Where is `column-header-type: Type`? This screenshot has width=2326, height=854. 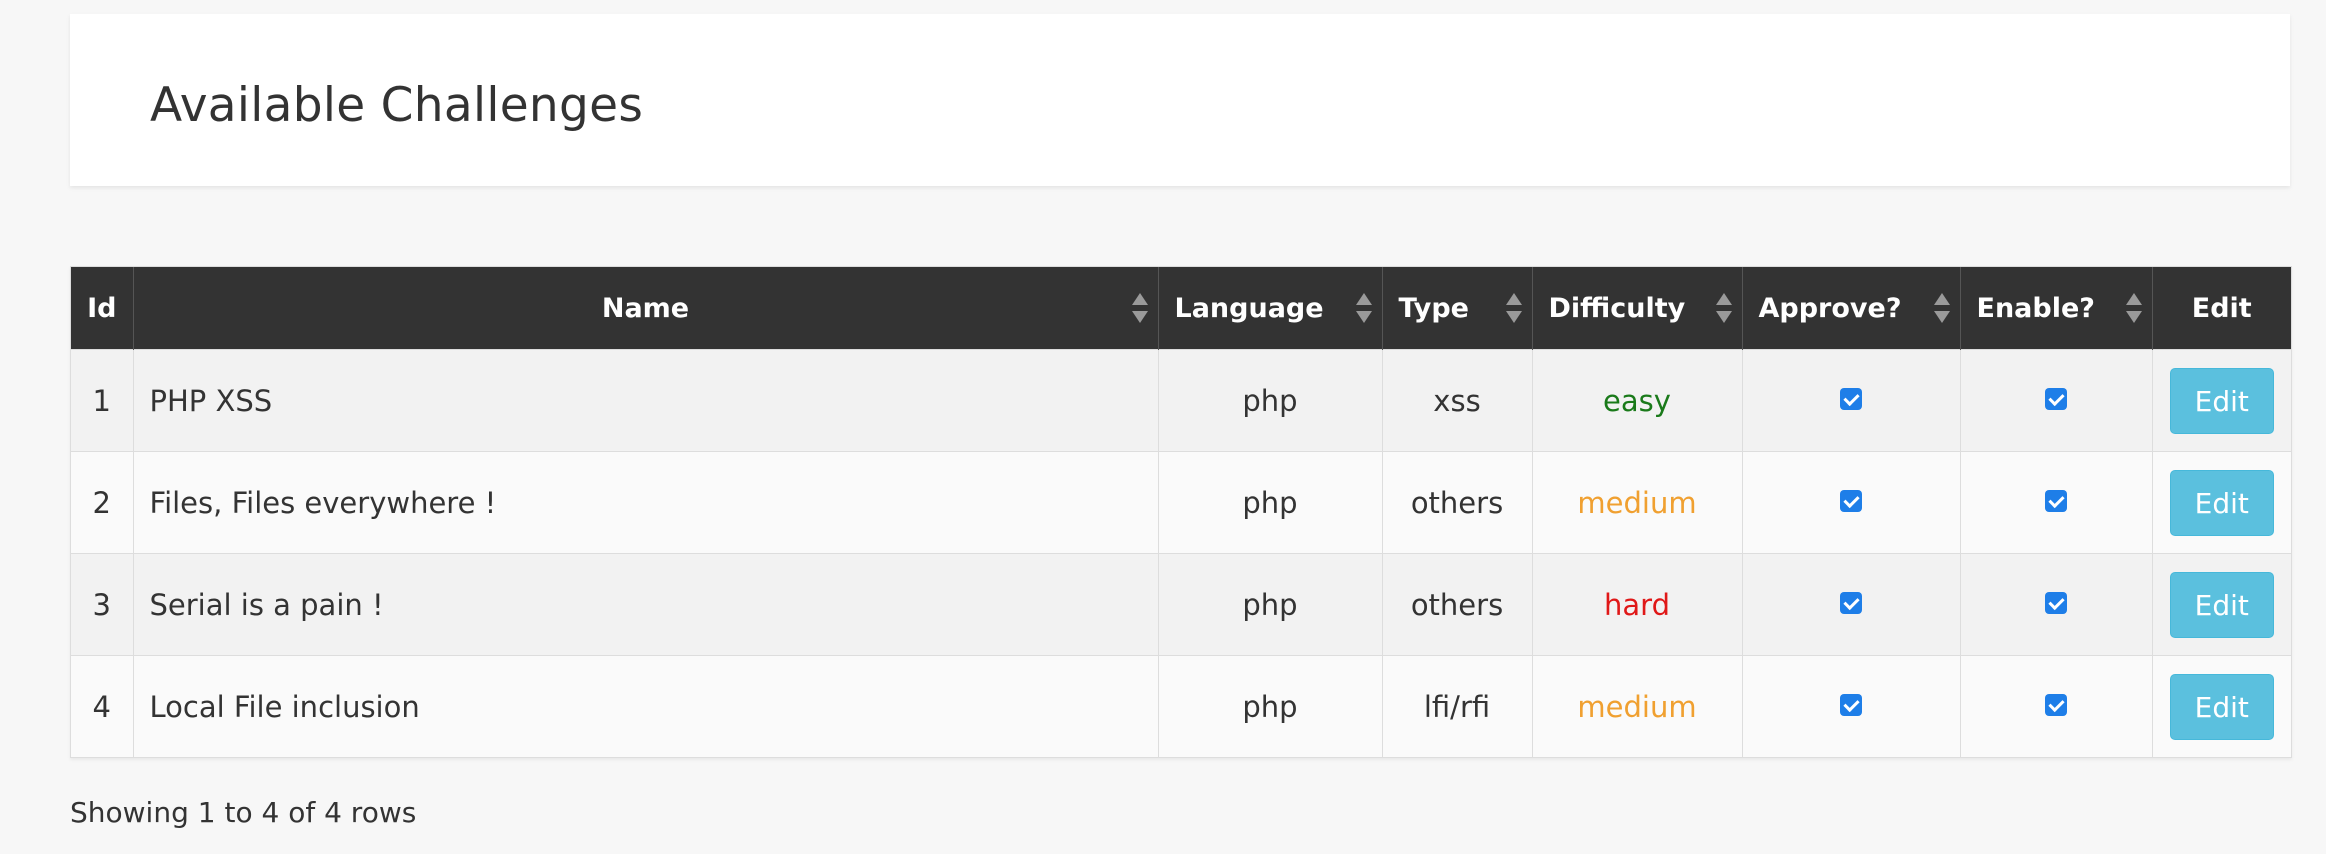
column-header-type: Type is located at coordinates (1456, 308).